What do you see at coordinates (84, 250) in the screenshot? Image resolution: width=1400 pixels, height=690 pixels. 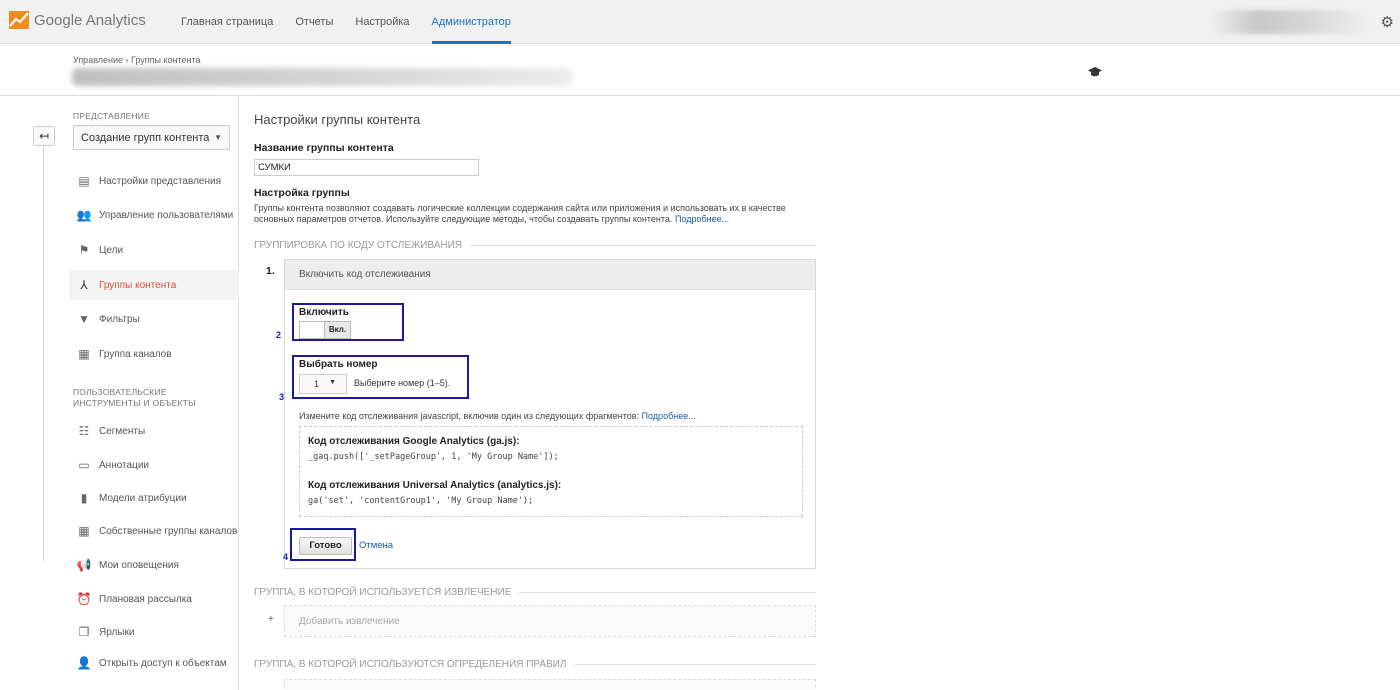 I see `flag-icon: ⚑` at bounding box center [84, 250].